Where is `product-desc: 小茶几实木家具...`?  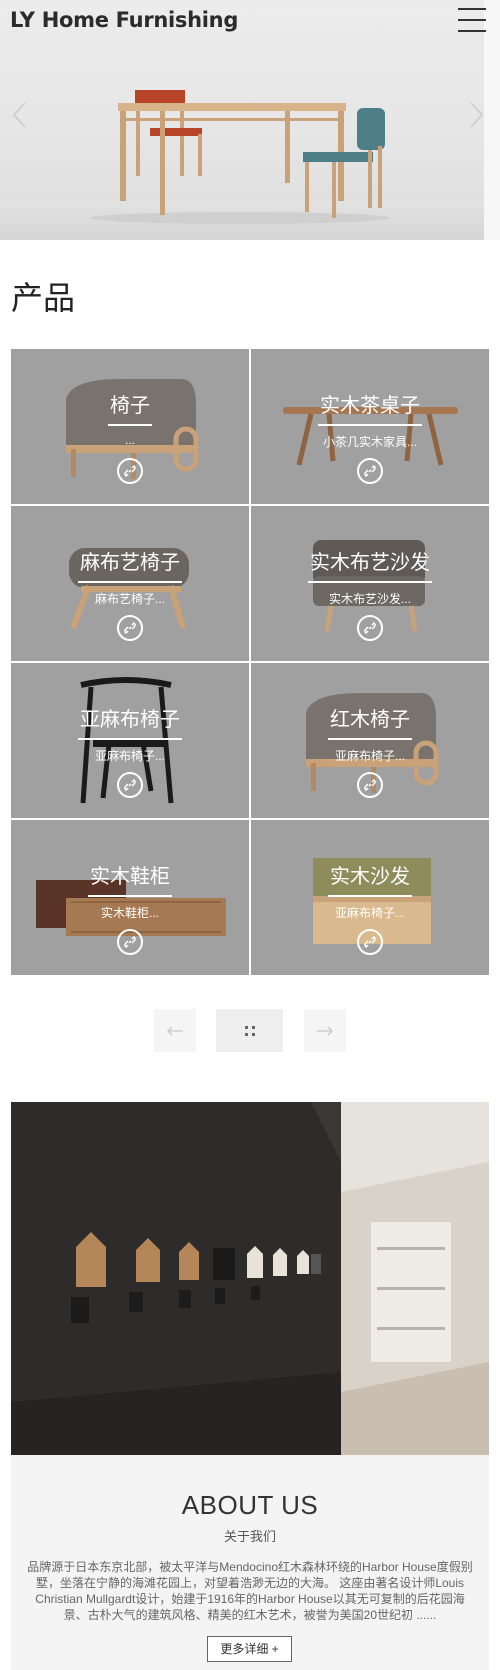 product-desc: 小茶几实木家具... is located at coordinates (369, 442).